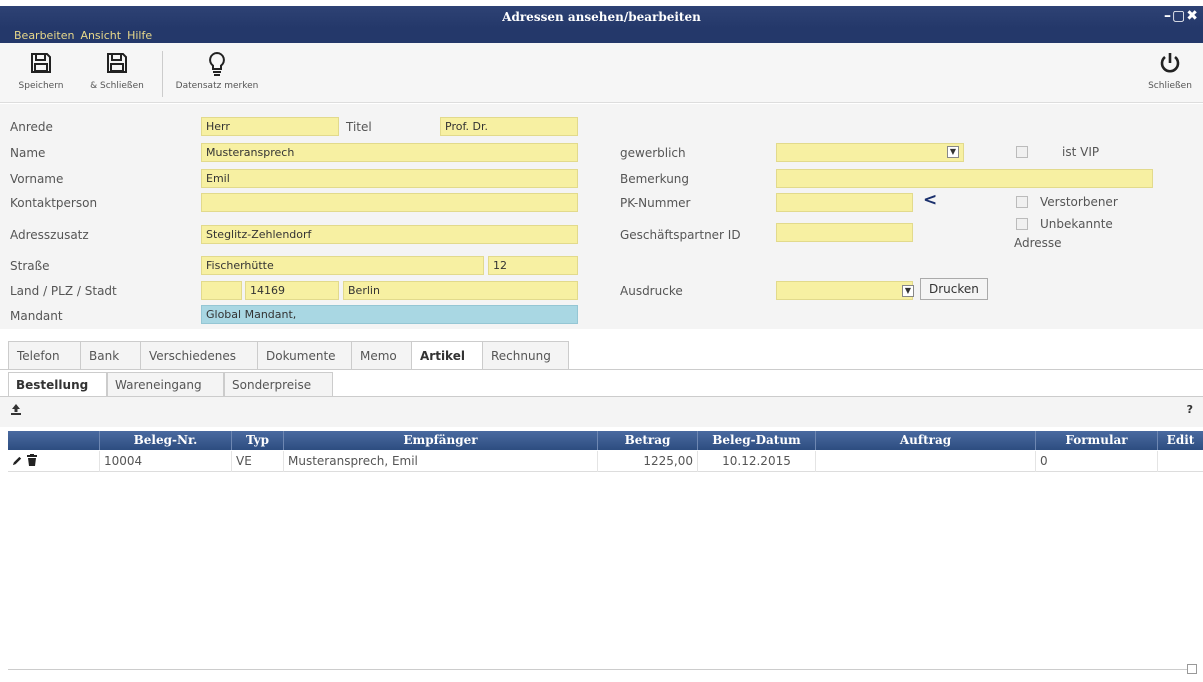 This screenshot has height=682, width=1203. I want to click on gewerblich-select, so click(870, 152).